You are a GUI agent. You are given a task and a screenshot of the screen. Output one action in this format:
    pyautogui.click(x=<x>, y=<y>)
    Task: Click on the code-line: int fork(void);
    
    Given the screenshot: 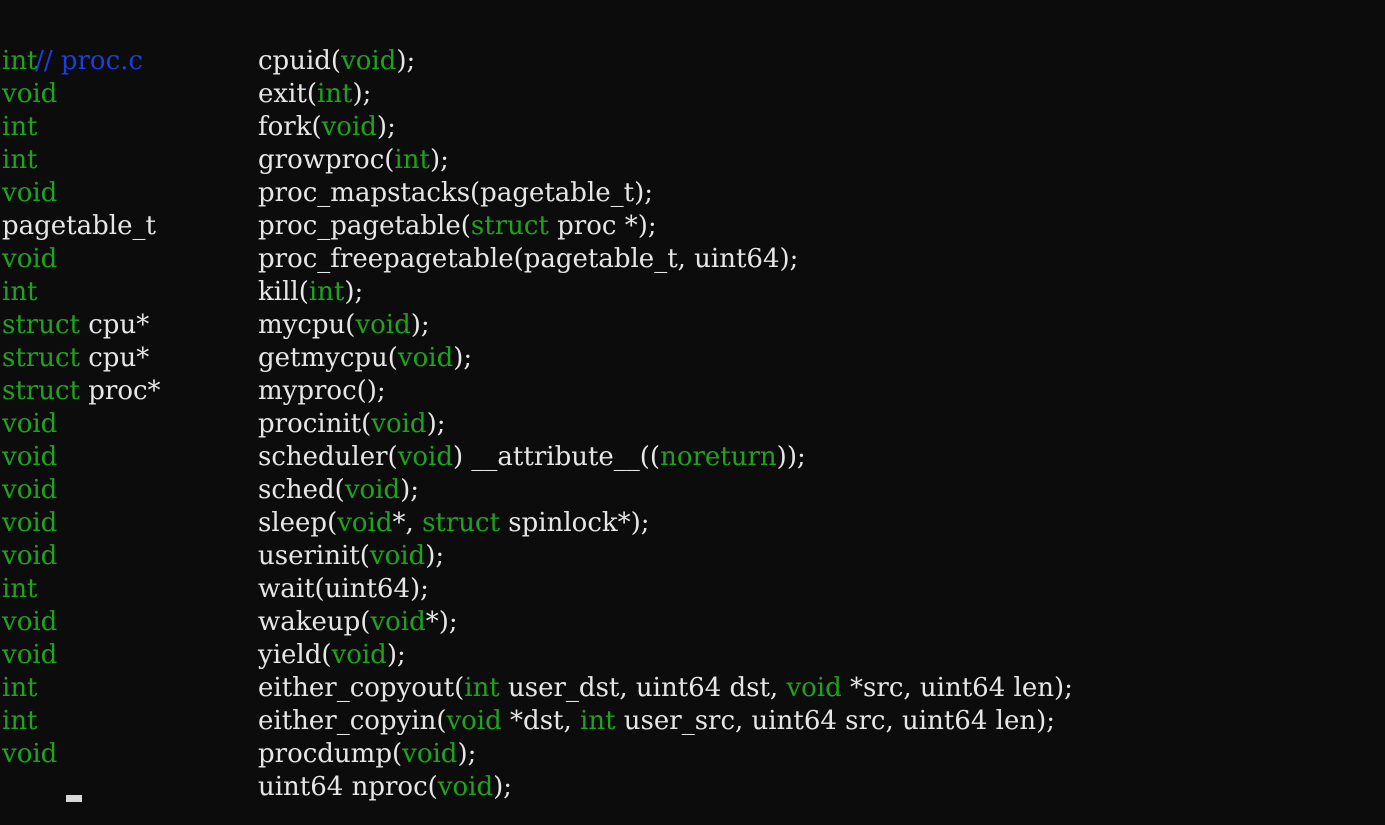 What is the action you would take?
    pyautogui.click(x=692, y=127)
    